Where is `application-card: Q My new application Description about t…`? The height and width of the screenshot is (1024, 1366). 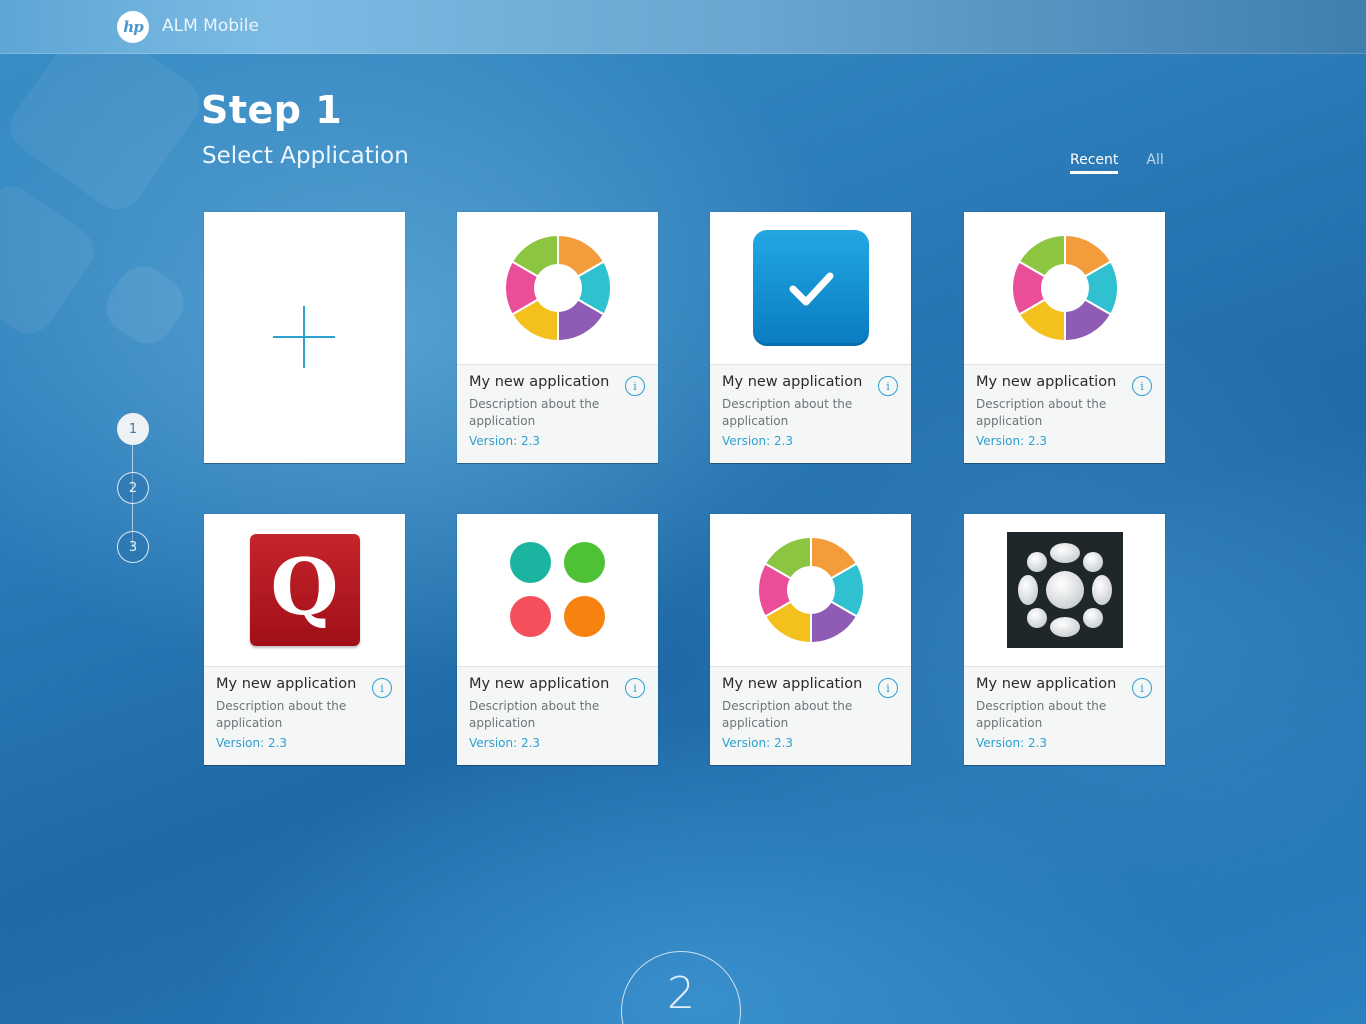
application-card: Q My new application Description about t… is located at coordinates (304, 639).